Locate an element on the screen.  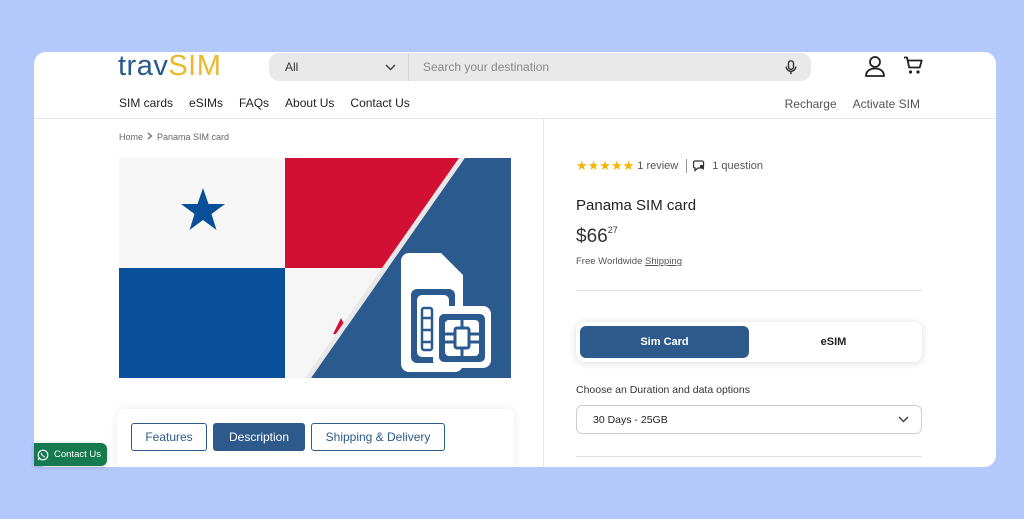
price-main: $66 is located at coordinates (592, 236).